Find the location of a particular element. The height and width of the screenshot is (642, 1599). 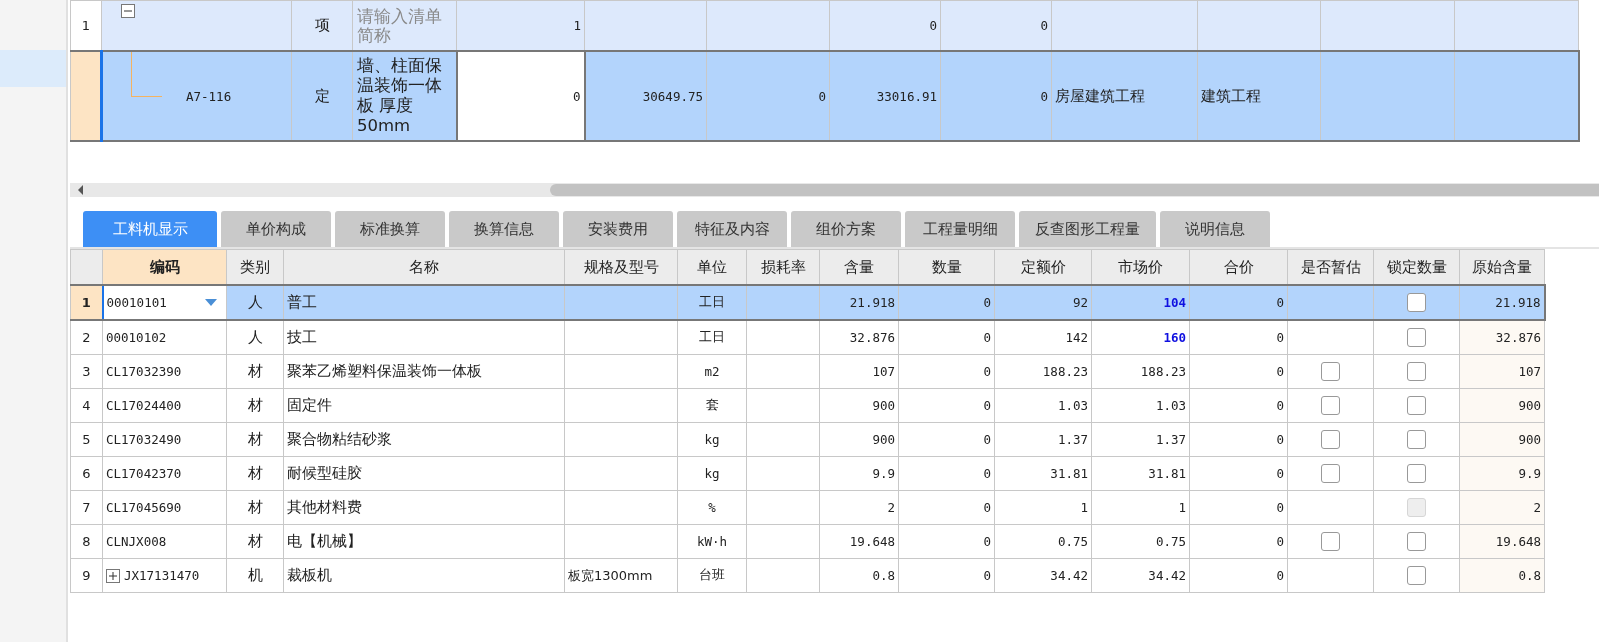

tab: 特征及内容 is located at coordinates (732, 229).